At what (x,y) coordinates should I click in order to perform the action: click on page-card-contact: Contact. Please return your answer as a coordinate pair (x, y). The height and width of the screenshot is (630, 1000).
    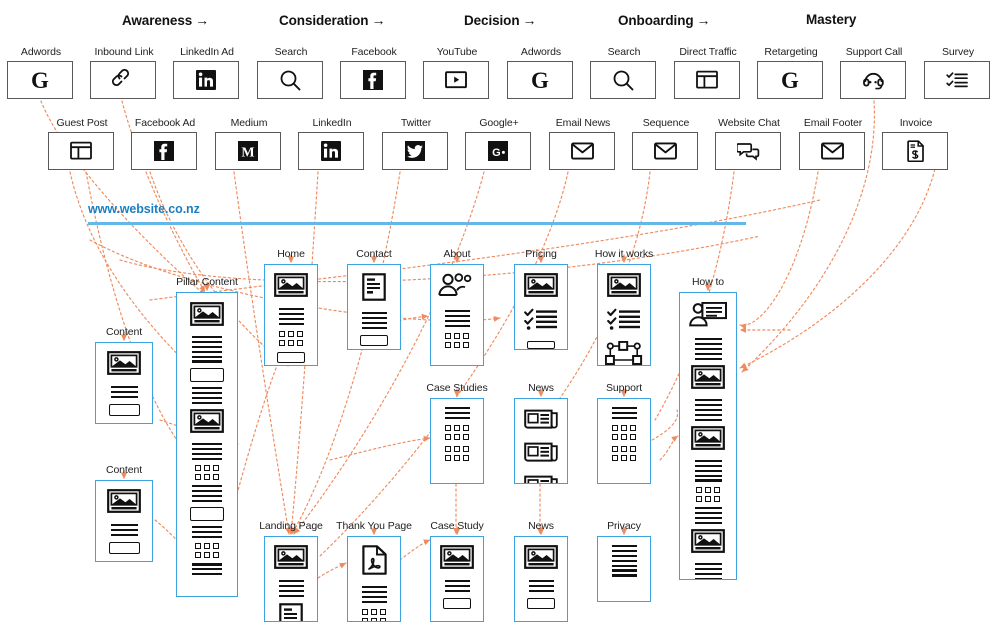
    Looking at the image, I should click on (374, 299).